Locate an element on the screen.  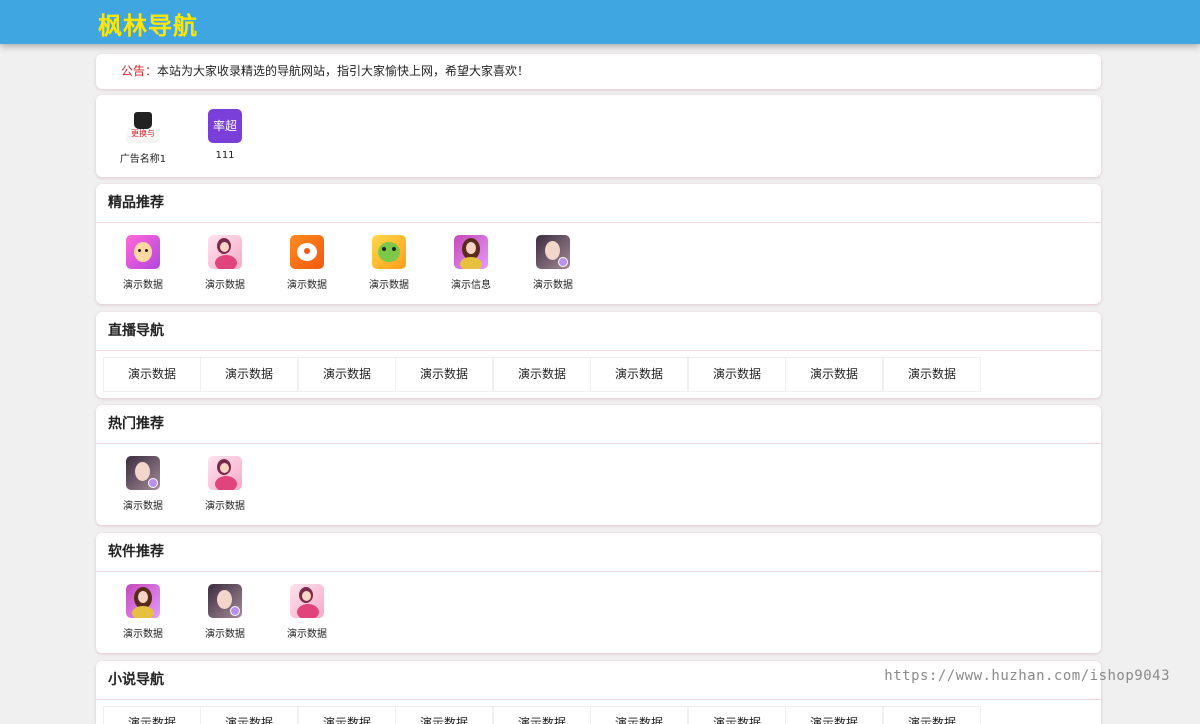
app-label: 演示信息 is located at coordinates (471, 285).